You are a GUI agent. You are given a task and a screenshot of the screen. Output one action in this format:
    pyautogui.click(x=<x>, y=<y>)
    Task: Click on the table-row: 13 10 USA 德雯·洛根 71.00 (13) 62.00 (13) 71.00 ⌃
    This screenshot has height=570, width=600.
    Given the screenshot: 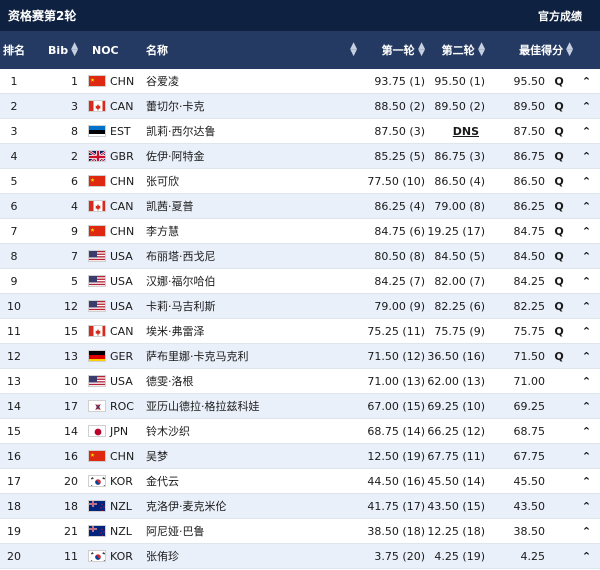 What is the action you would take?
    pyautogui.click(x=300, y=381)
    